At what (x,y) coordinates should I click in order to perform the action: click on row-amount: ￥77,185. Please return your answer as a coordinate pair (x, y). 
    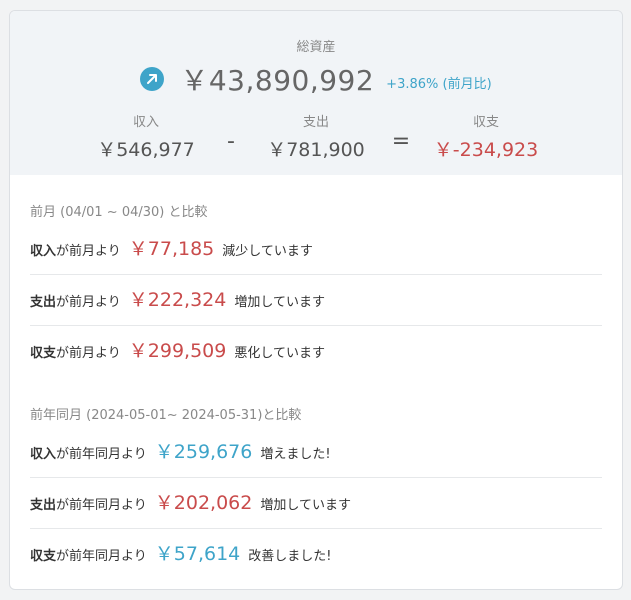
    Looking at the image, I should click on (171, 249).